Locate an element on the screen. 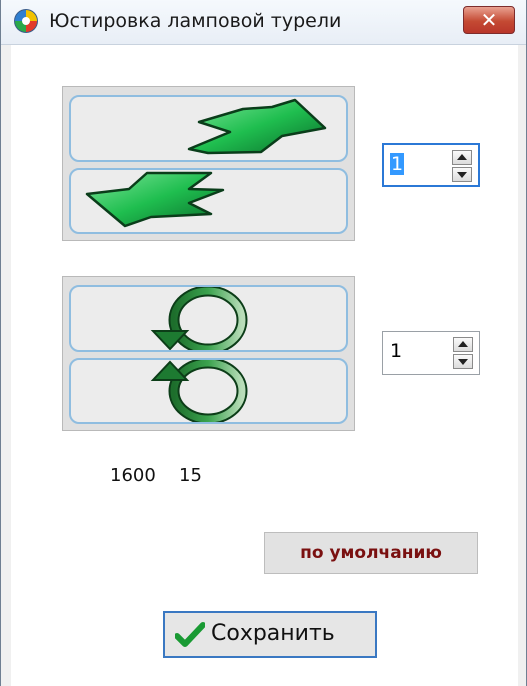 Image resolution: width=527 pixels, height=686 pixels. move-forward-button is located at coordinates (208, 128).